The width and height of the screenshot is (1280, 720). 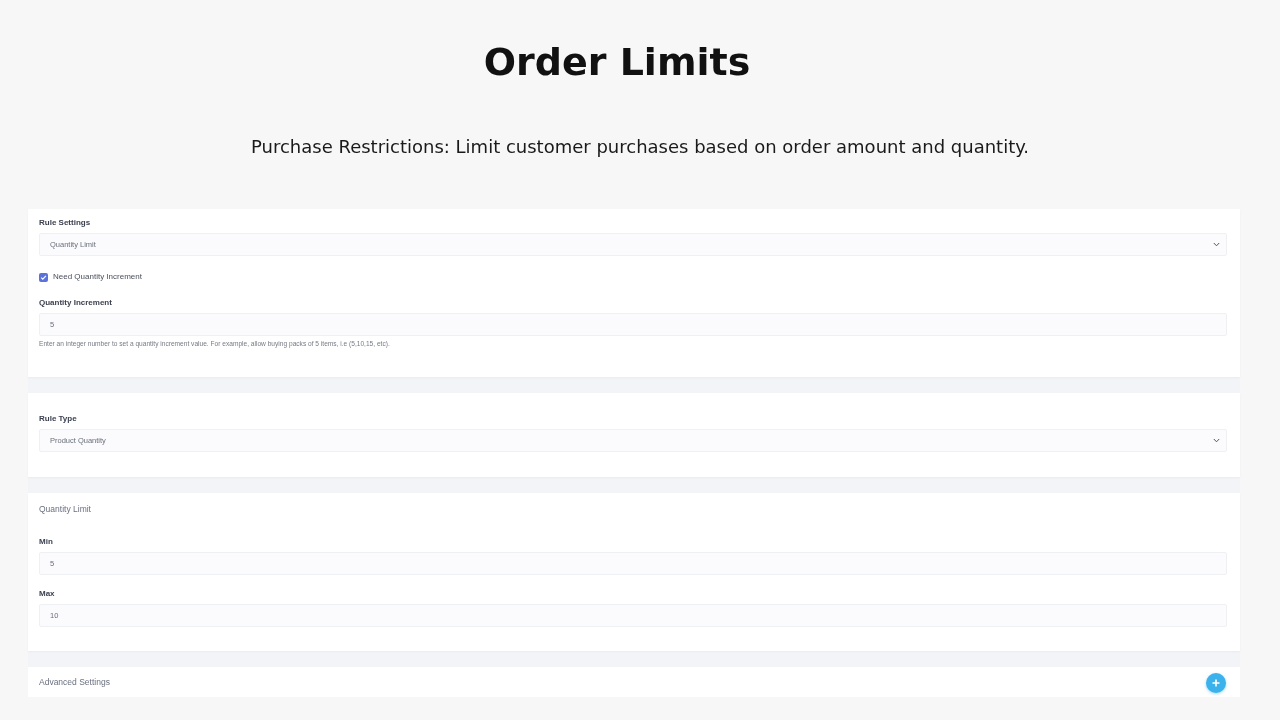 I want to click on plus-icon, so click(x=1216, y=683).